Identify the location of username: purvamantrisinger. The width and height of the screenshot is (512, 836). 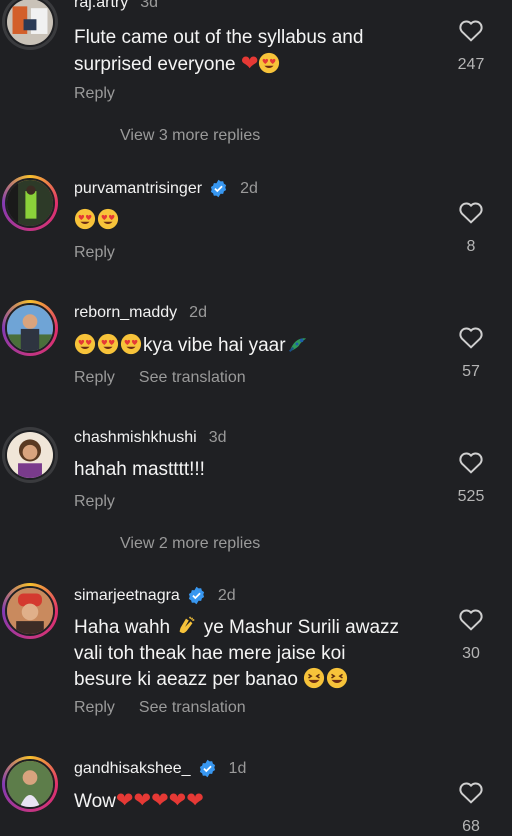
(138, 189).